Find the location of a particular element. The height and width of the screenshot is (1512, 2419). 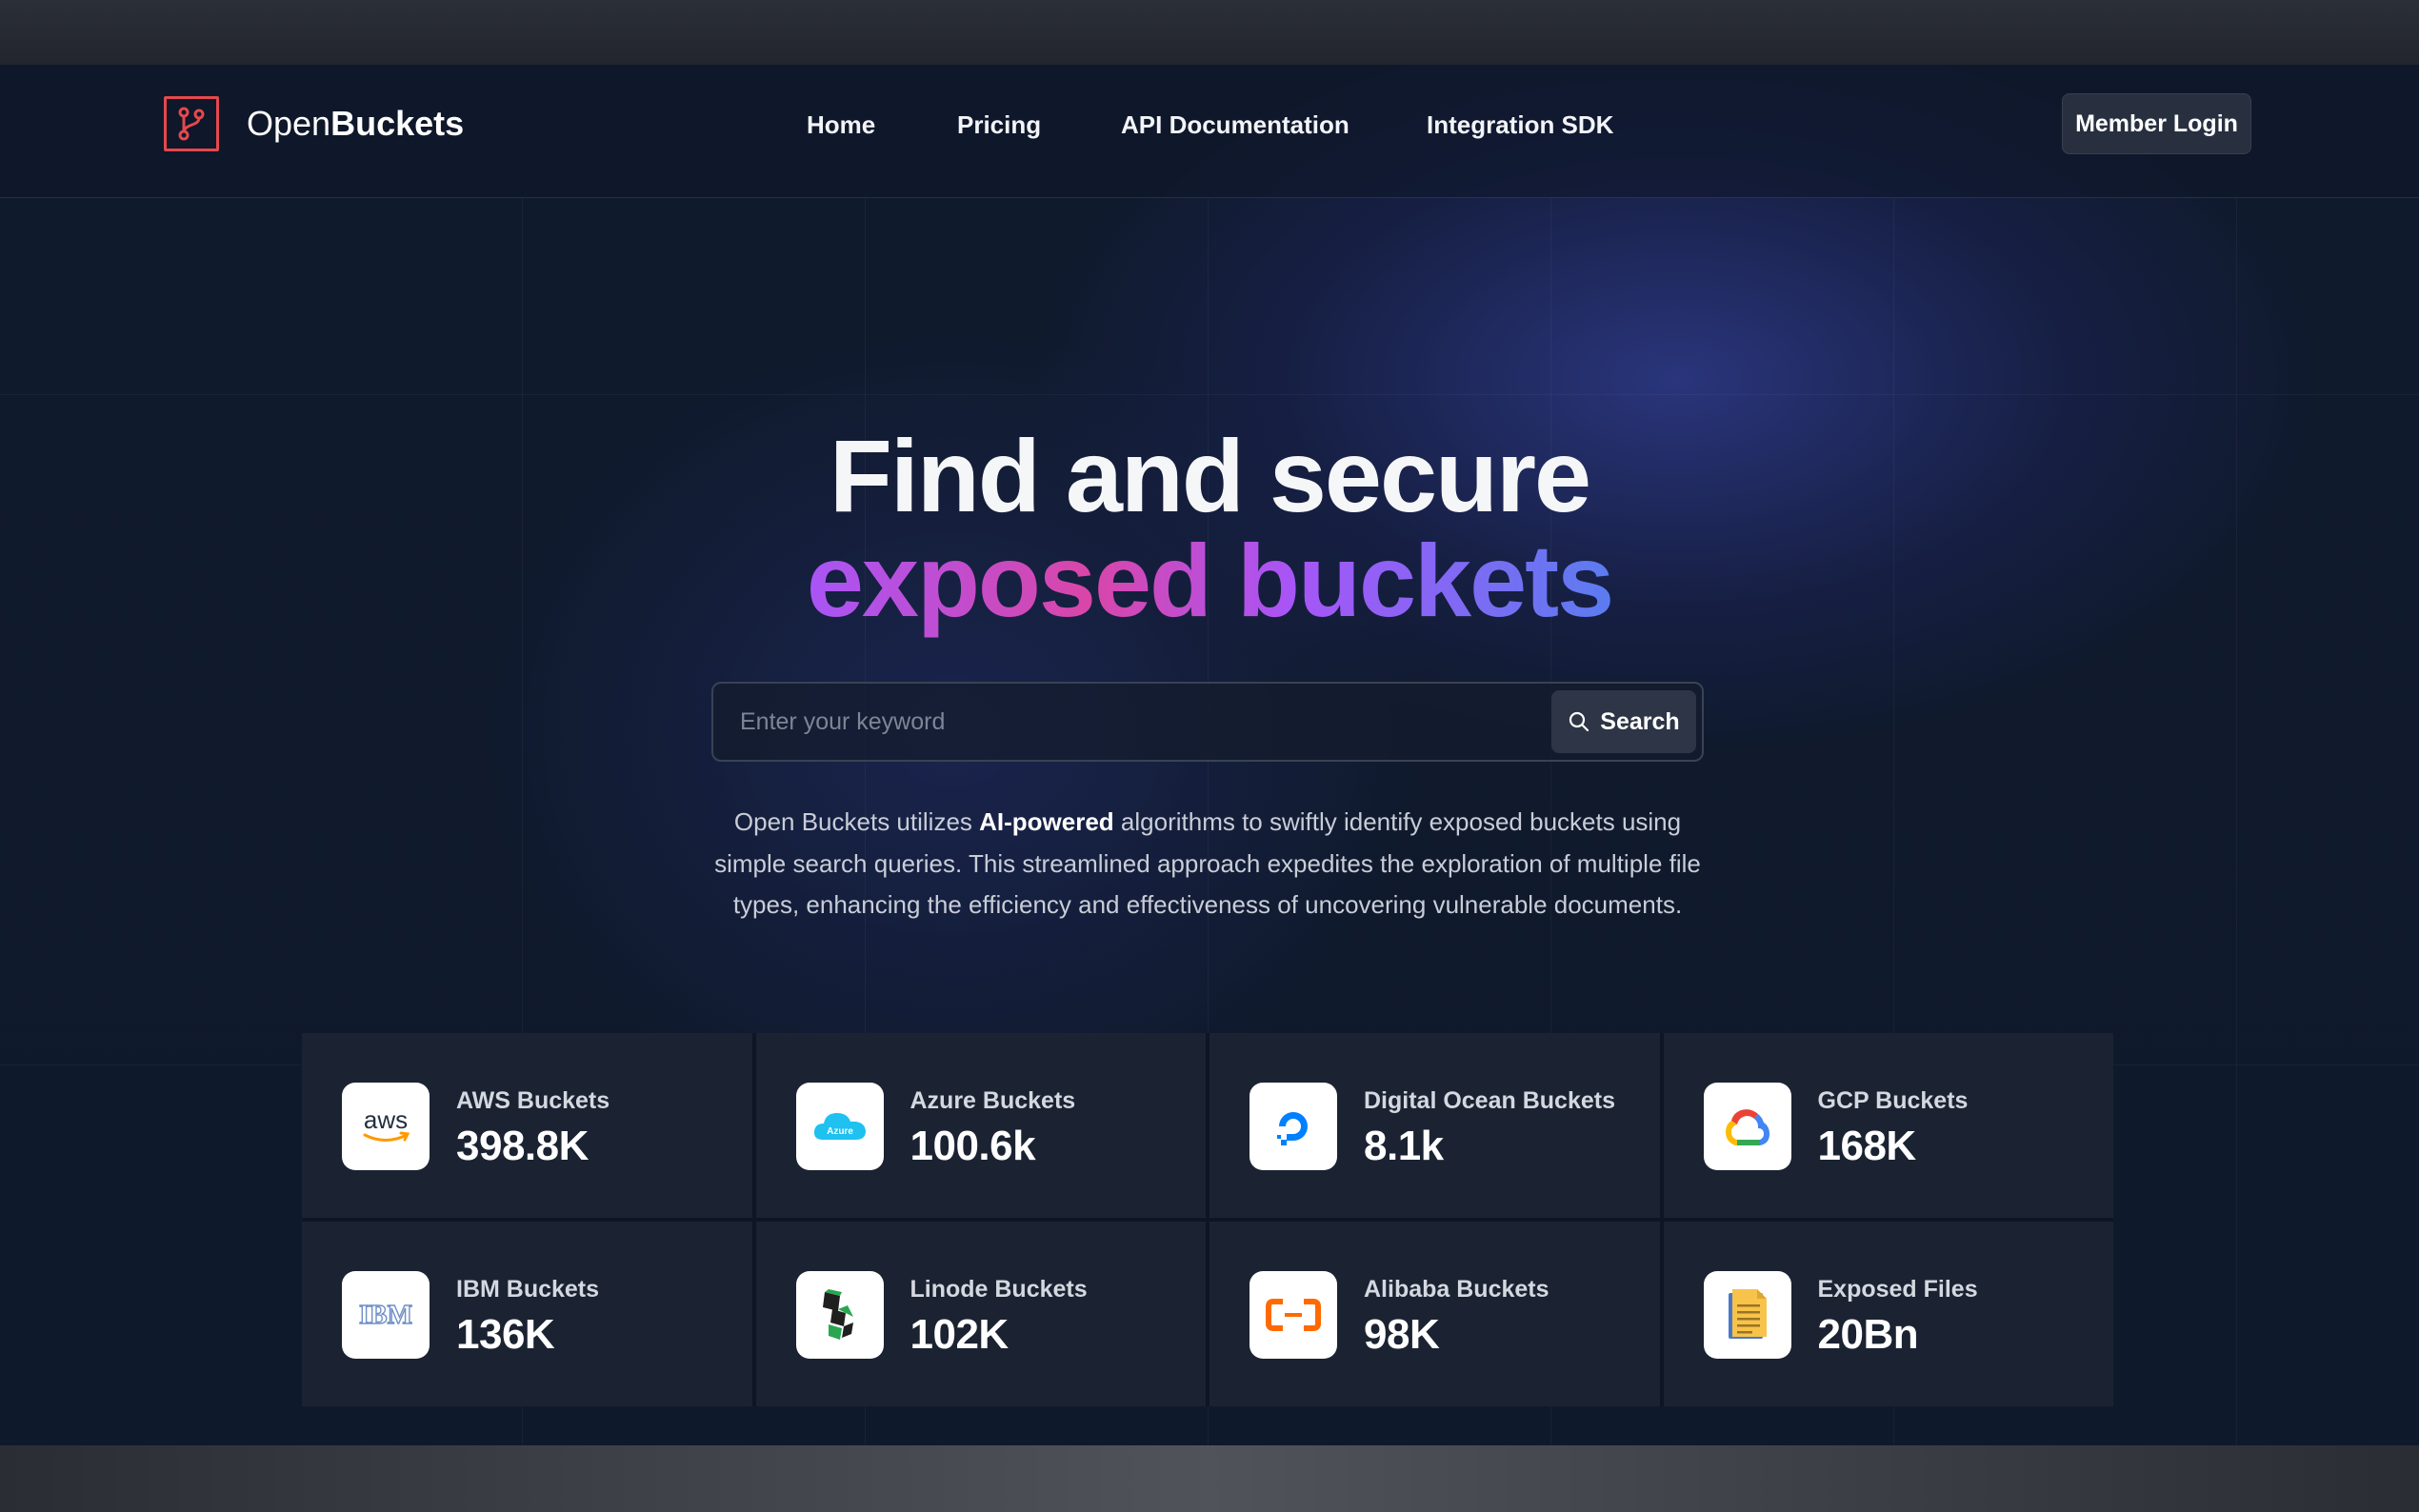

logo-icon is located at coordinates (191, 123).